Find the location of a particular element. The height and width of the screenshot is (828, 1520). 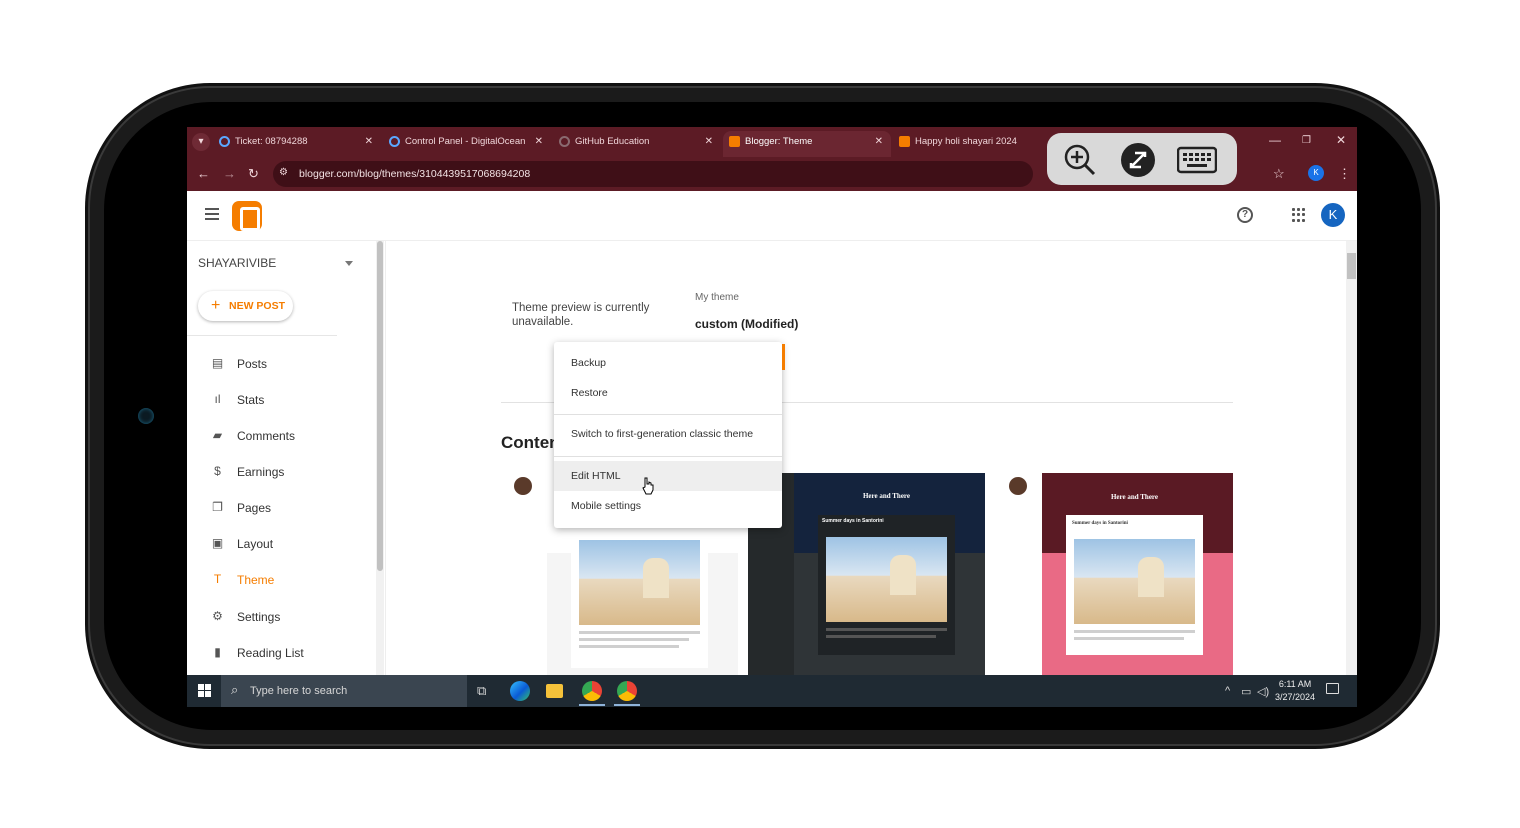

remote-connect-icon is located at coordinates (1138, 160).